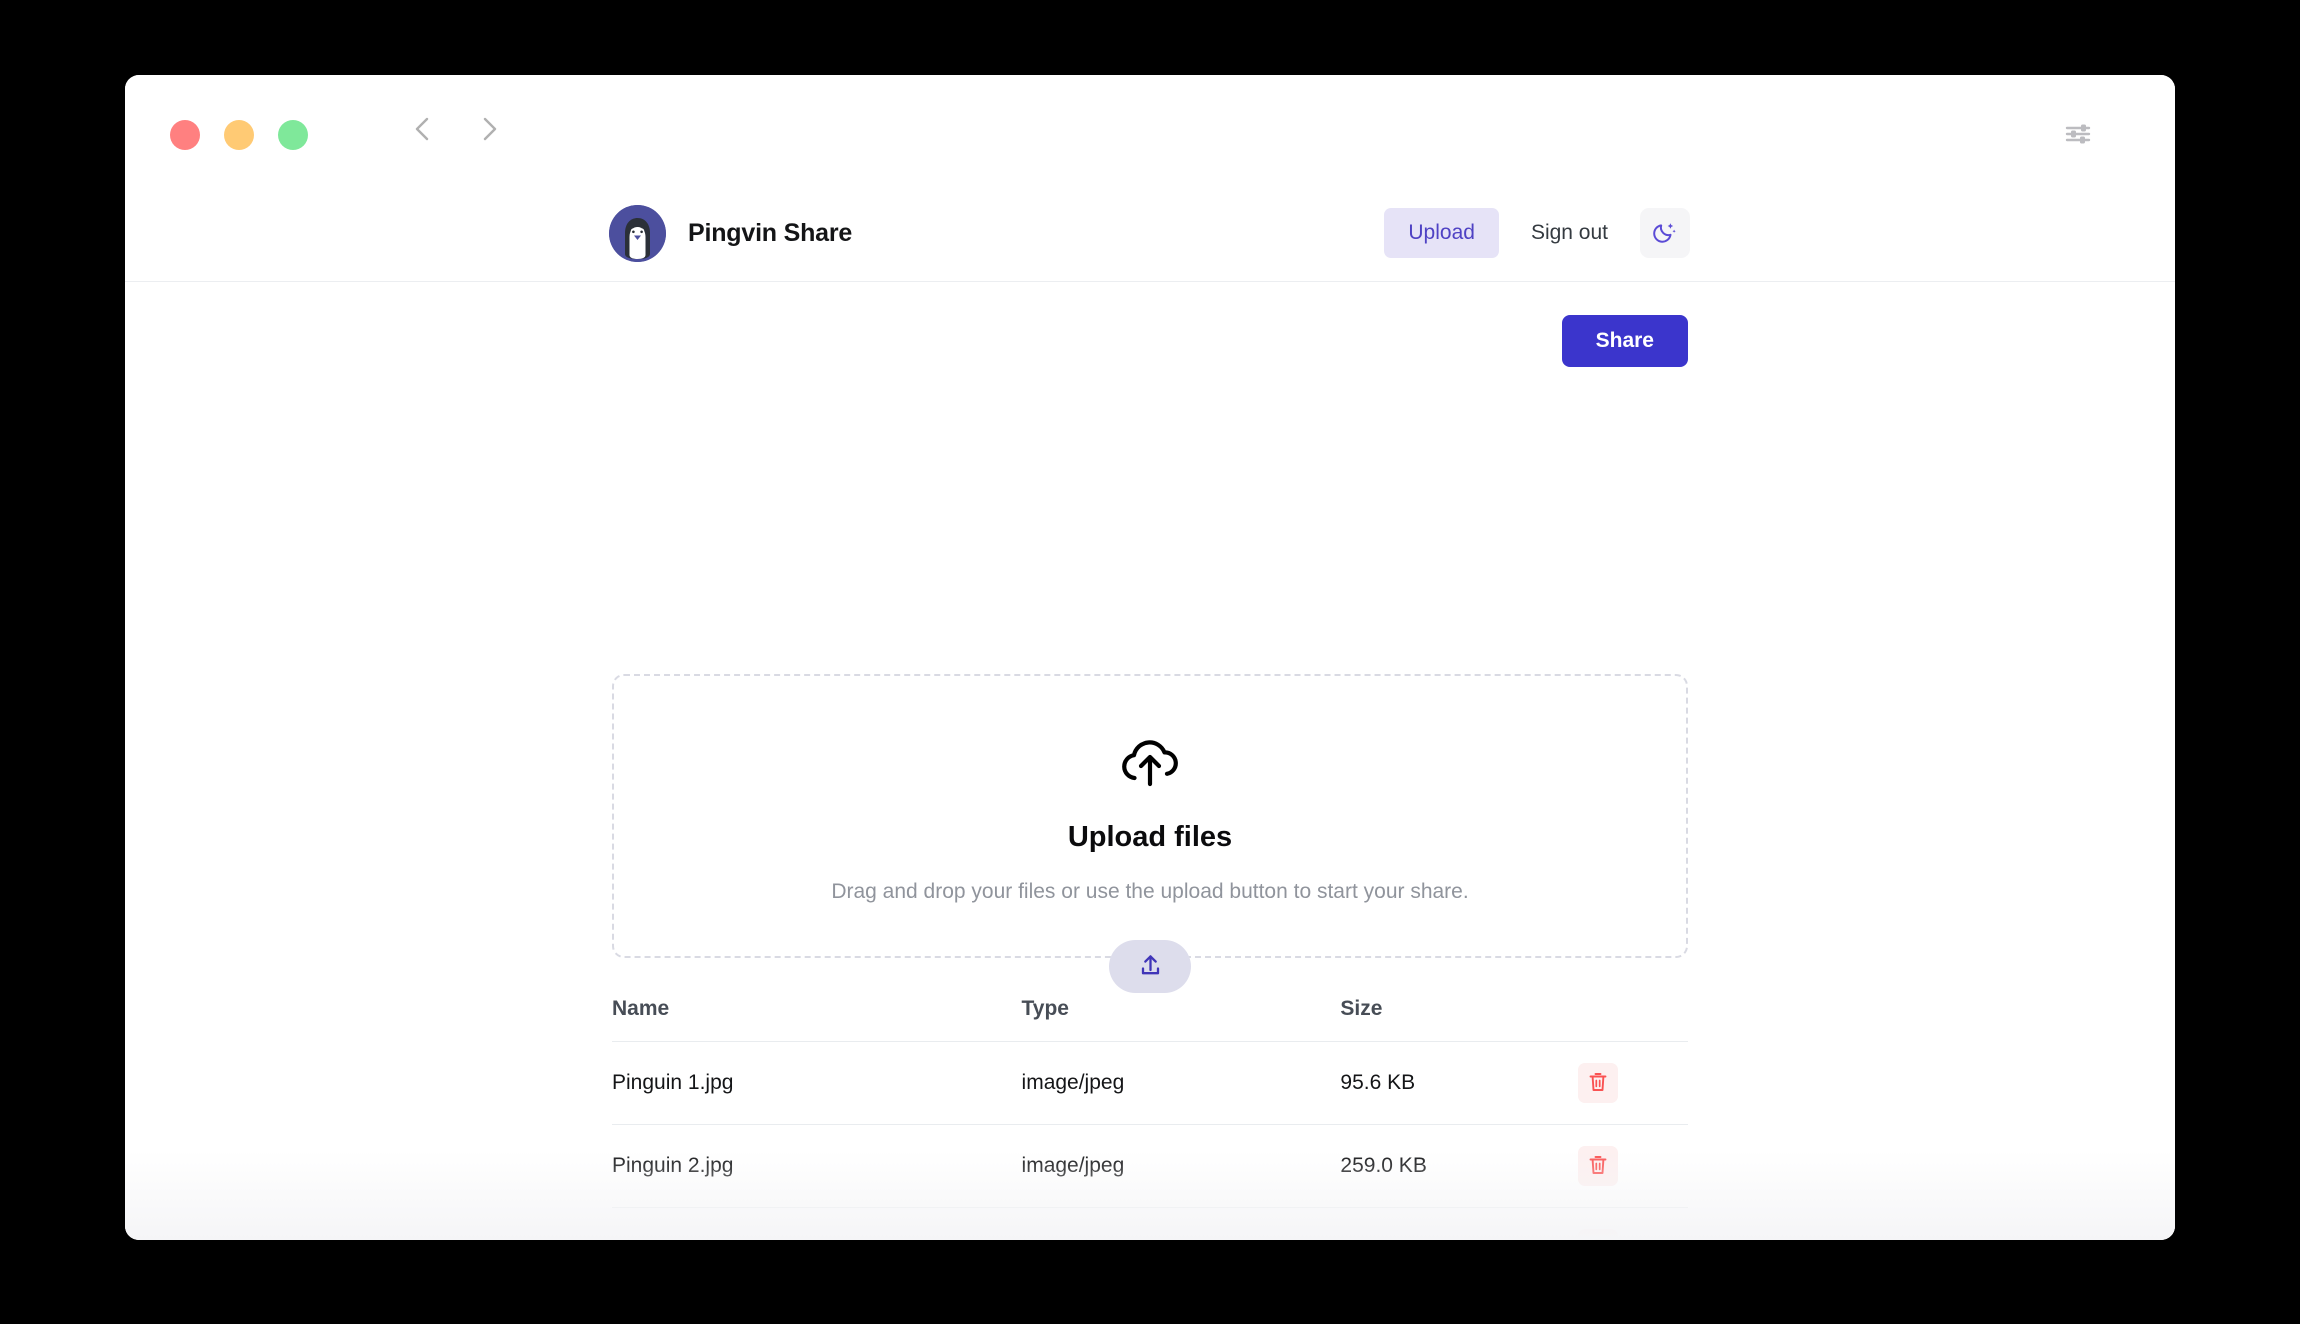  I want to click on file-table-head: Name Type Size, so click(1150, 1019).